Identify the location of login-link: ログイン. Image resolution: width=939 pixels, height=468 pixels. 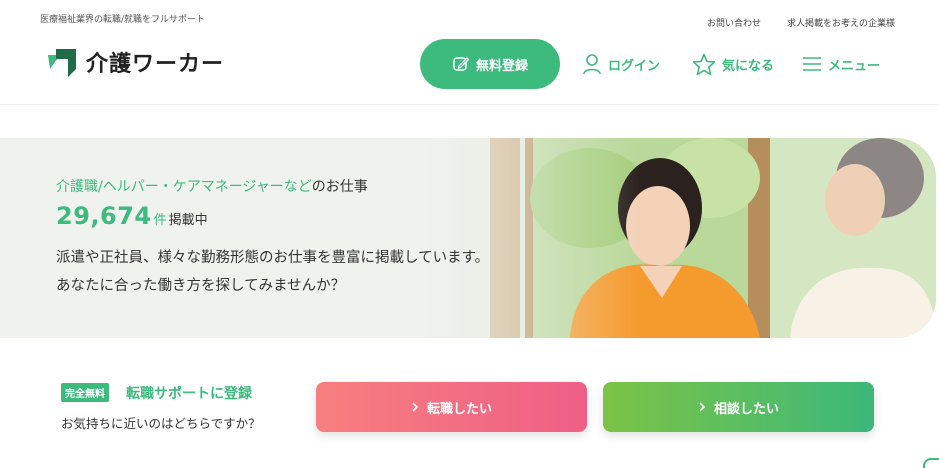
(621, 64).